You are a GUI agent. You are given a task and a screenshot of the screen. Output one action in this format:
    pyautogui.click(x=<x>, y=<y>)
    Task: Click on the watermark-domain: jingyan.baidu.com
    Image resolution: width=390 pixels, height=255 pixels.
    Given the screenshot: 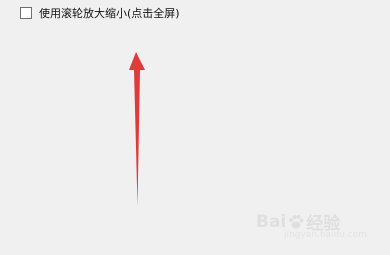 What is the action you would take?
    pyautogui.click(x=326, y=235)
    